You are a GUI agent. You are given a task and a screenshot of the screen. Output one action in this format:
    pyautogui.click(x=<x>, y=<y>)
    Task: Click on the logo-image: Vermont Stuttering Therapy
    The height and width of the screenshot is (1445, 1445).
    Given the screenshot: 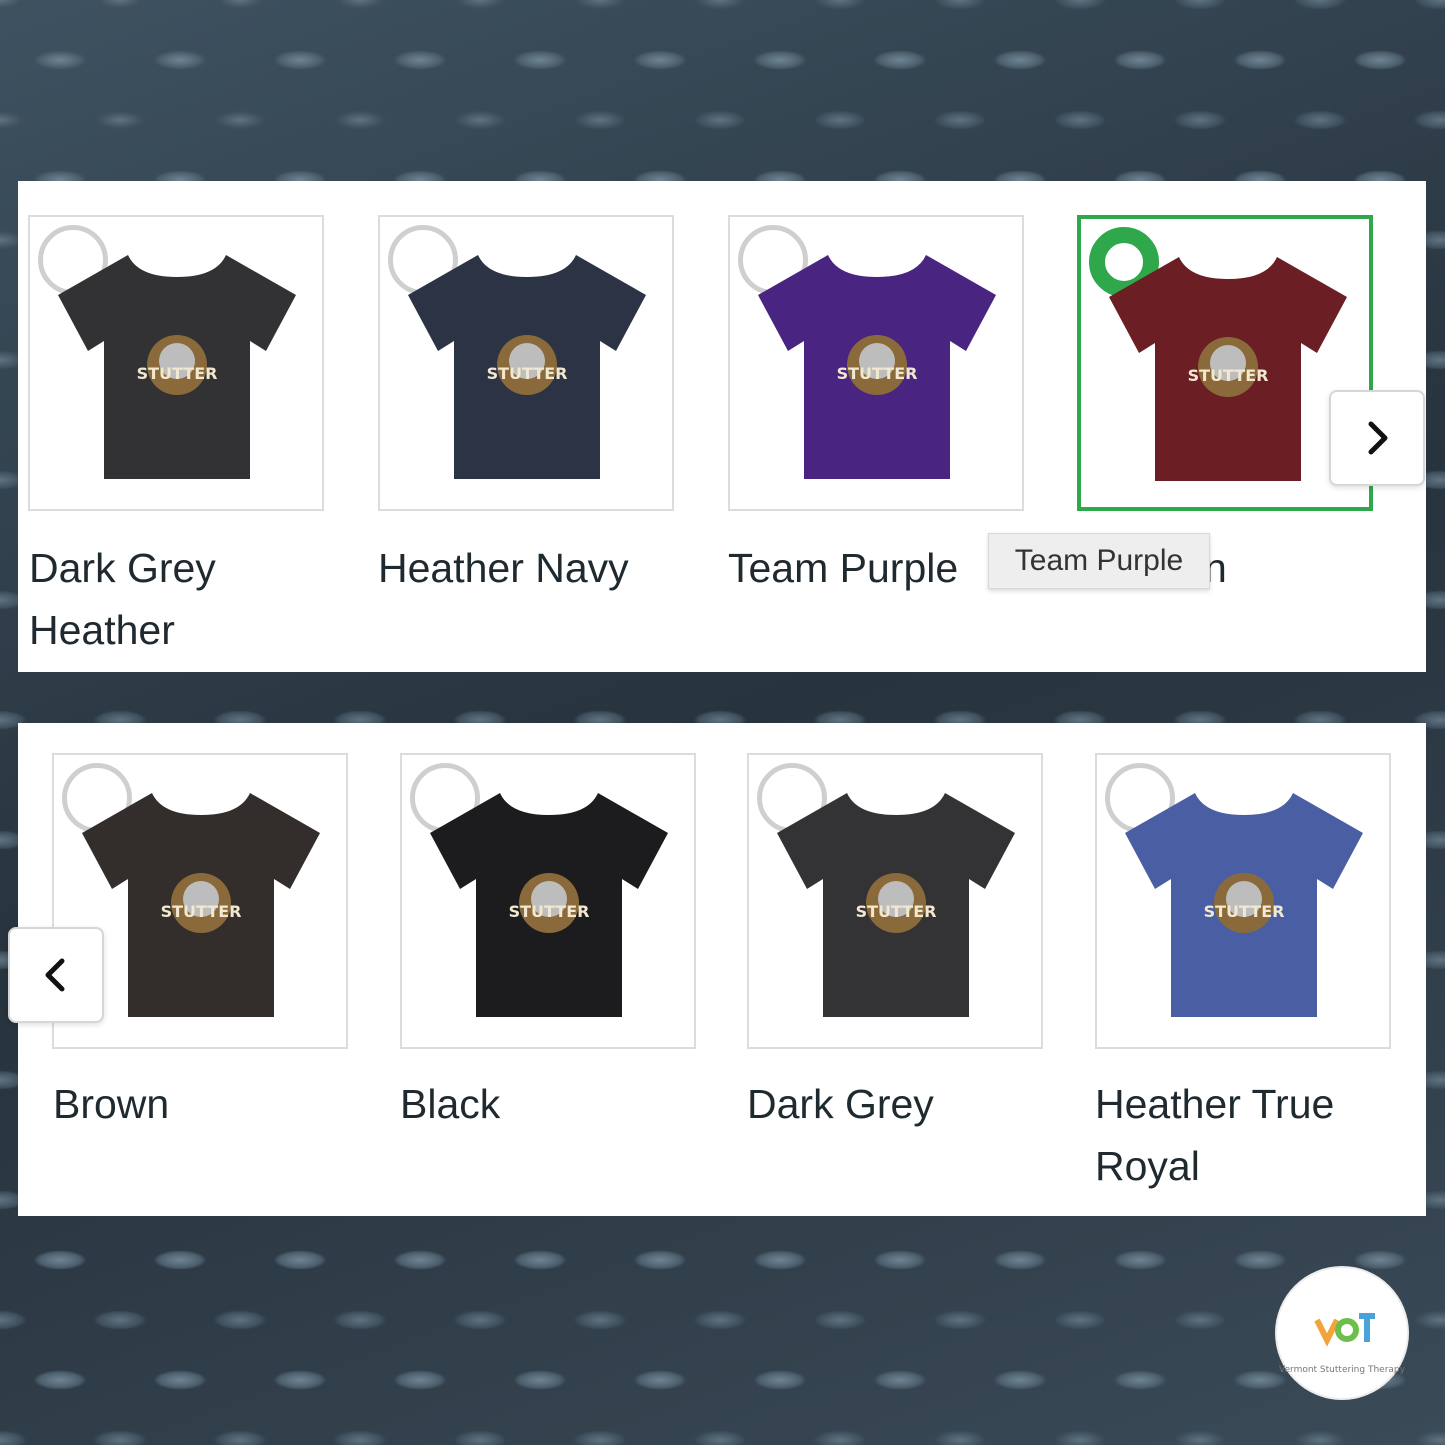 What is the action you would take?
    pyautogui.click(x=1342, y=1344)
    